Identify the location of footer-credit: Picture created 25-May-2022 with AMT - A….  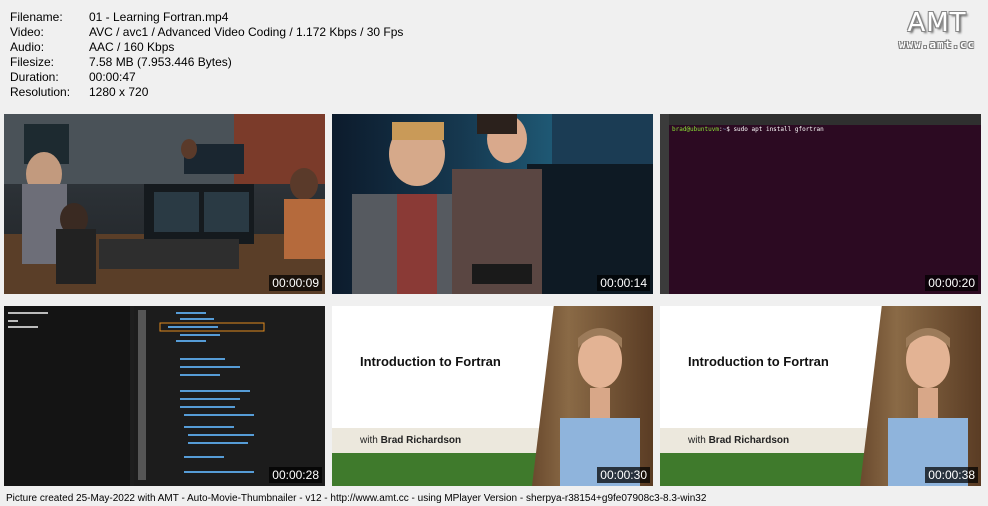
(356, 498).